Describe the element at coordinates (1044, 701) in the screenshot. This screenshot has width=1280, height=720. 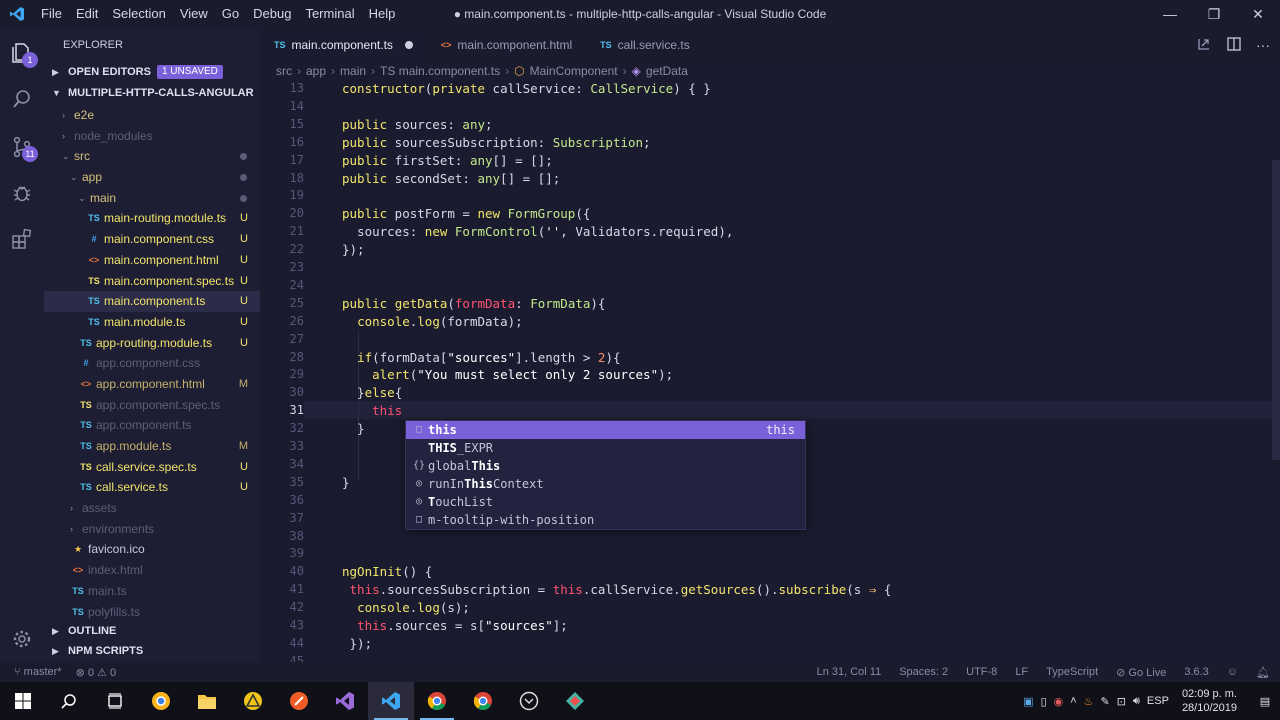
I see `tray-phone-icon: ▯` at that location.